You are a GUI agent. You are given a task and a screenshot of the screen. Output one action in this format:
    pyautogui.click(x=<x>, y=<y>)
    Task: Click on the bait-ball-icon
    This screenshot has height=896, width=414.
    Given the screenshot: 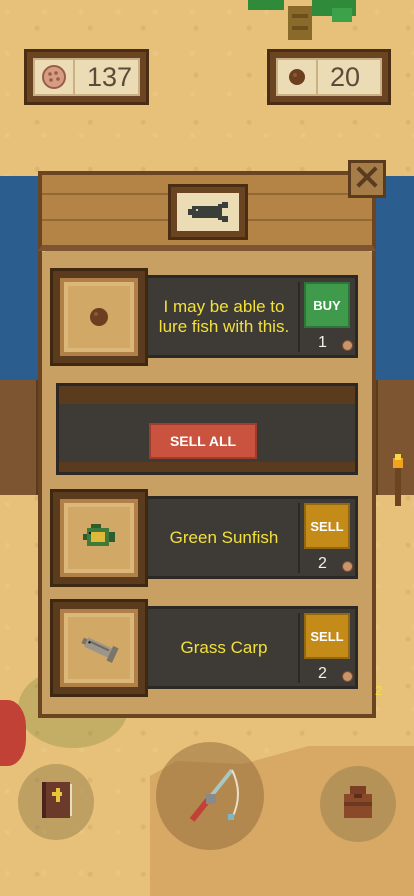 What is the action you would take?
    pyautogui.click(x=99, y=317)
    